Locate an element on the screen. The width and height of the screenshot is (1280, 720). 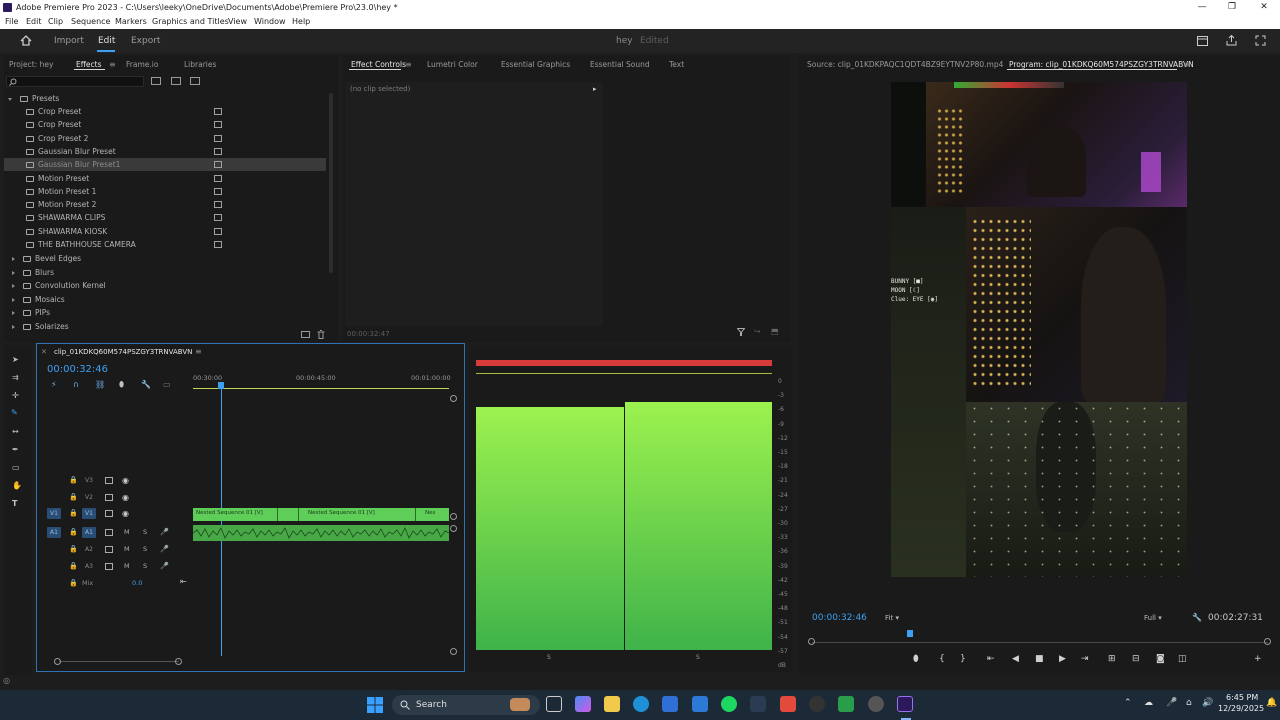
timeline-settings-wrench-icon: 🔧 is located at coordinates (146, 384).